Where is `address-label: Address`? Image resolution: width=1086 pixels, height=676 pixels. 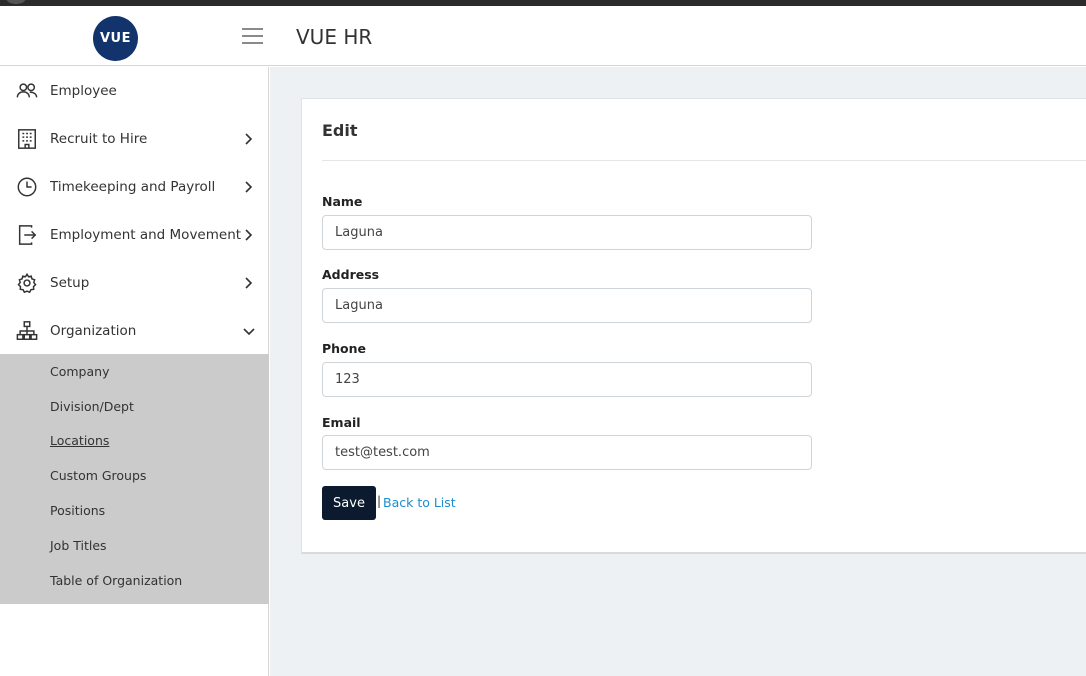
address-label: Address is located at coordinates (351, 274).